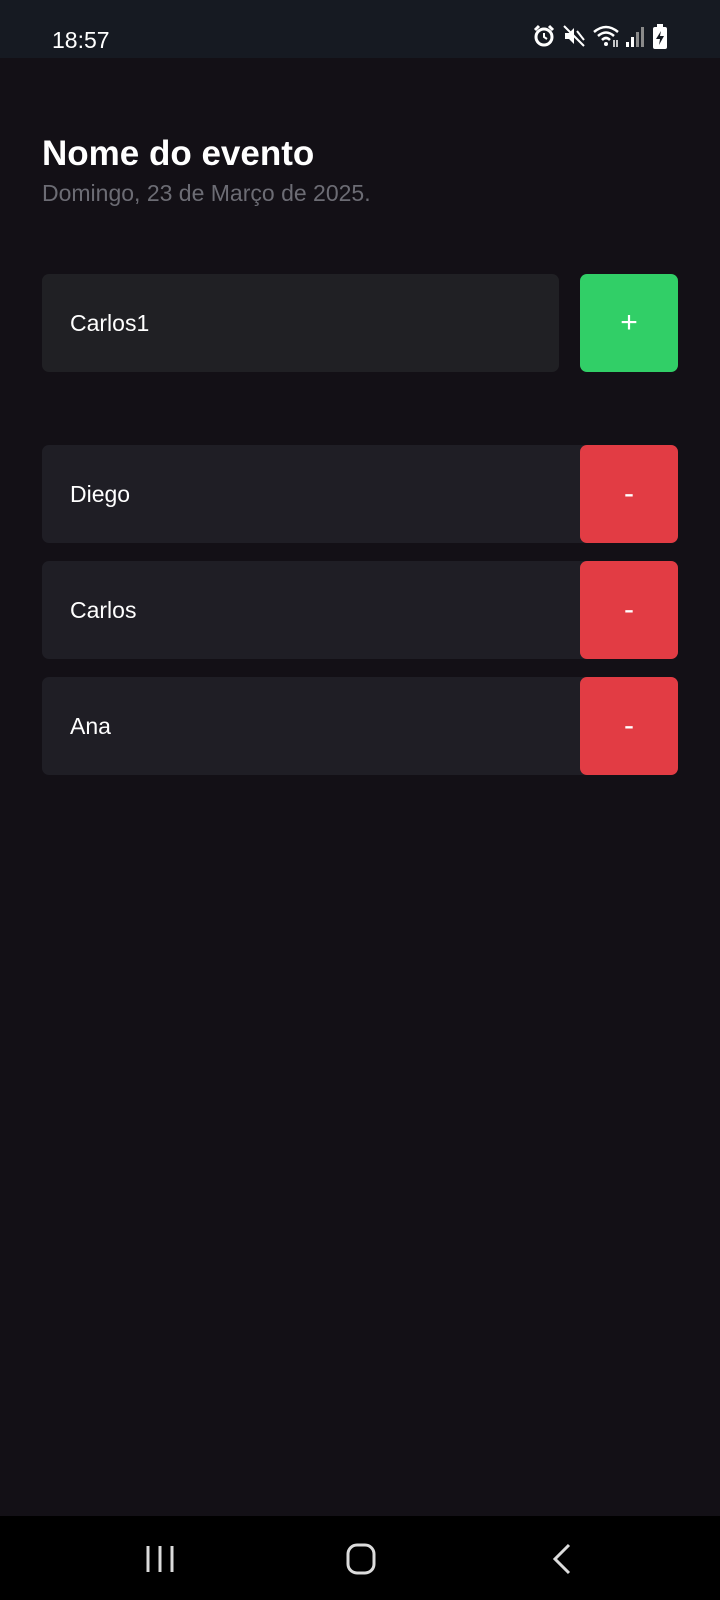 The image size is (720, 1600). I want to click on participant-name-input, so click(300, 323).